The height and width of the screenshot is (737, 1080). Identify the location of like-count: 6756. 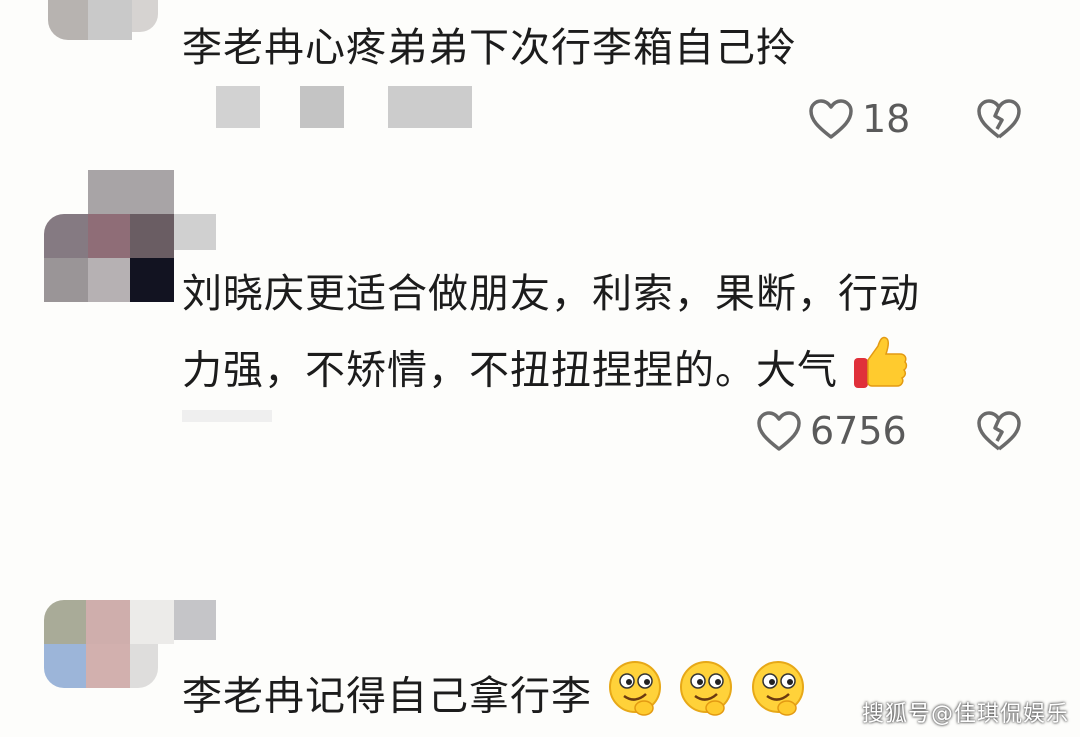
(858, 431).